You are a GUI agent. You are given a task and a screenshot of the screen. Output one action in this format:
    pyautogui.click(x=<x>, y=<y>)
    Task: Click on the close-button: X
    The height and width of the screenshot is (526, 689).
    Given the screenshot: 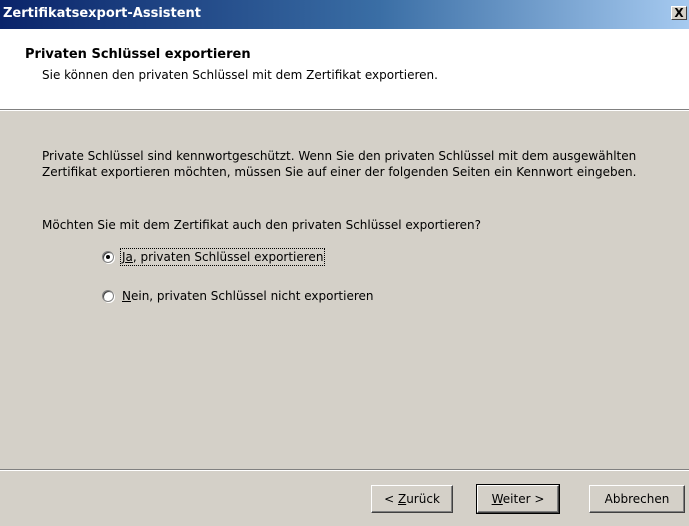 What is the action you would take?
    pyautogui.click(x=679, y=13)
    